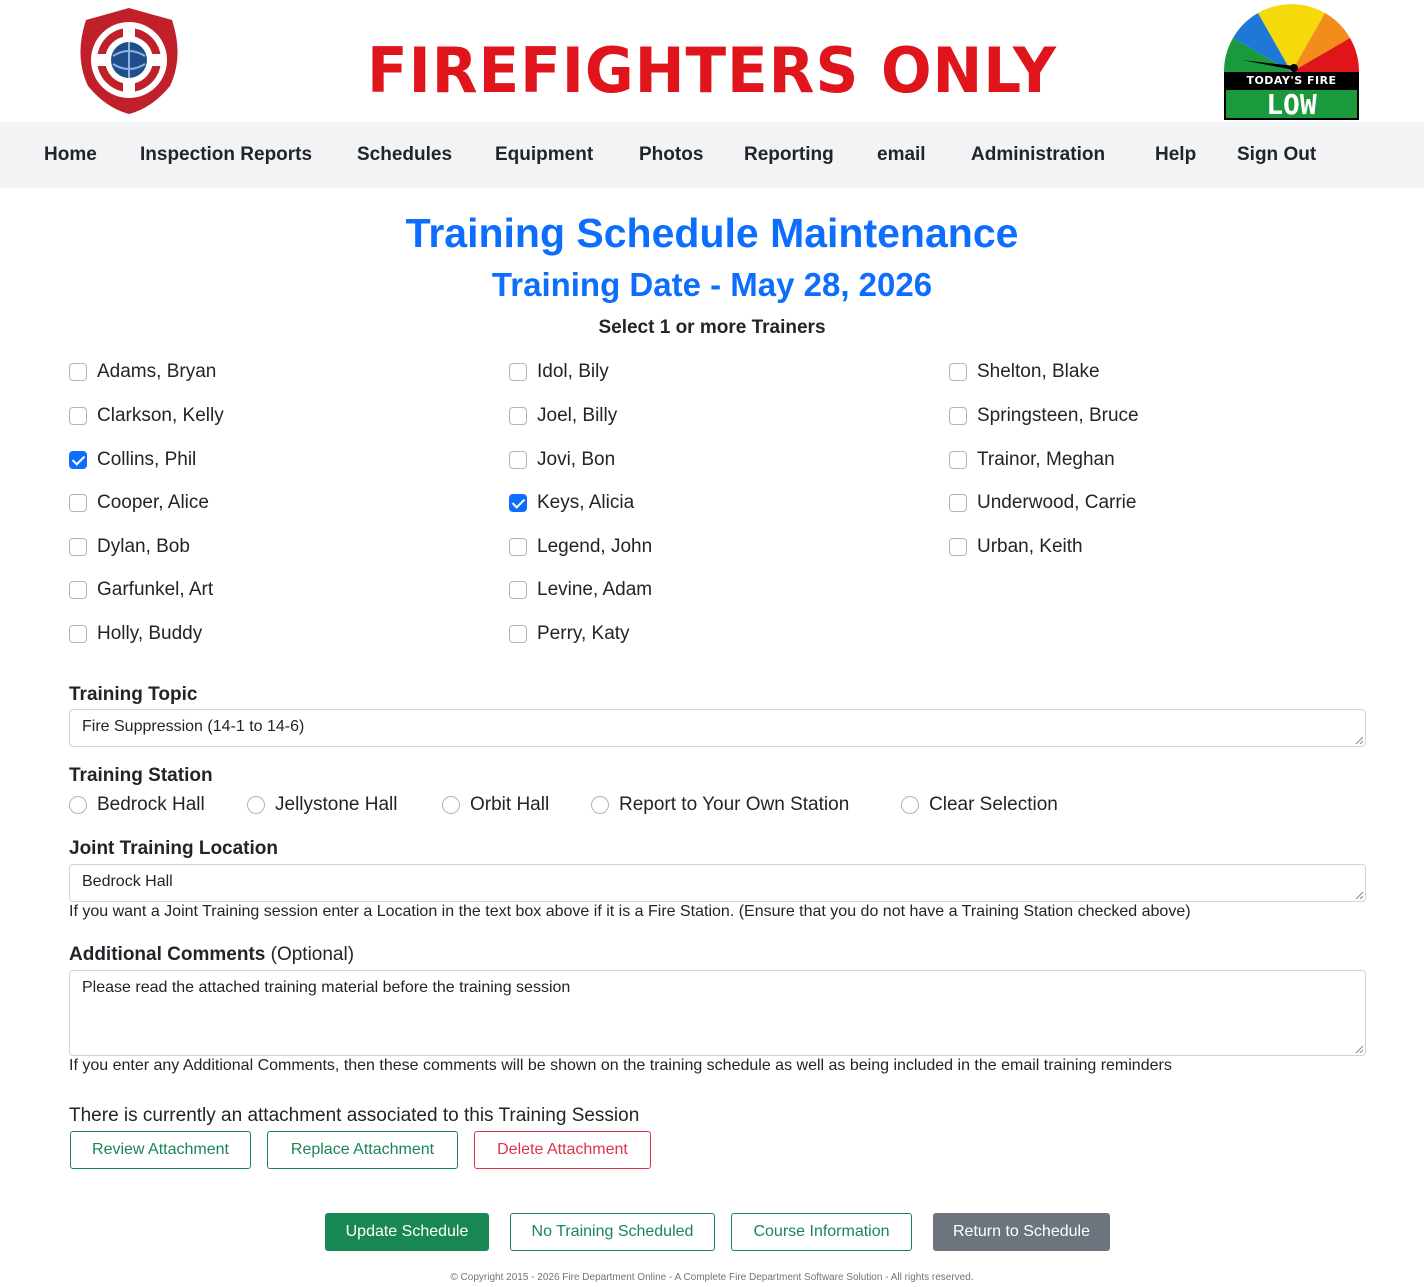  What do you see at coordinates (1175, 155) in the screenshot?
I see `nav-help: Help` at bounding box center [1175, 155].